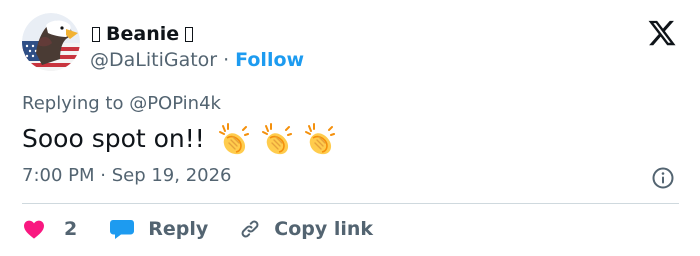 This screenshot has height=256, width=700. Describe the element at coordinates (122, 229) in the screenshot. I see `speech-bubble-icon` at that location.